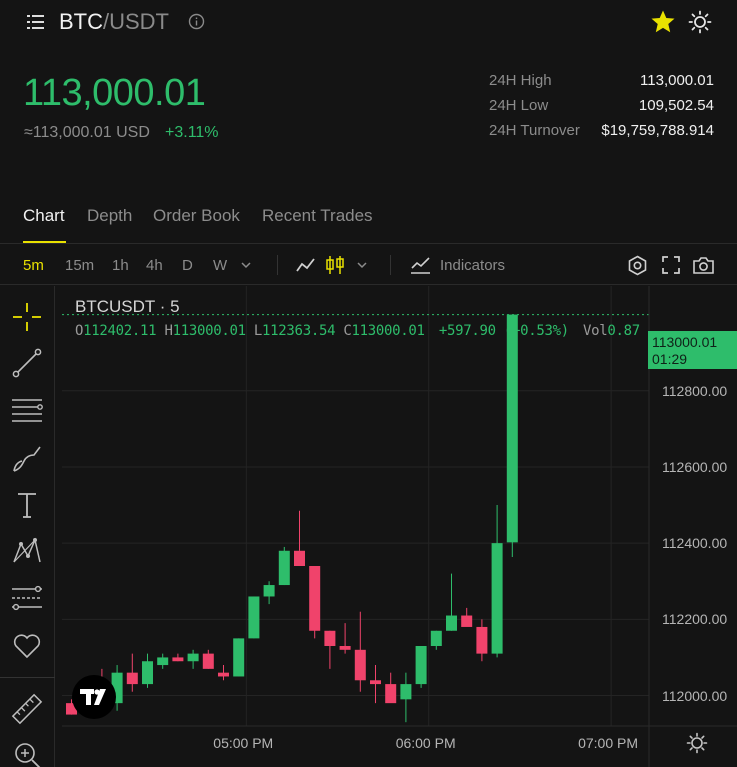 Image resolution: width=737 pixels, height=767 pixels. I want to click on stat-label: 24H High, so click(520, 80).